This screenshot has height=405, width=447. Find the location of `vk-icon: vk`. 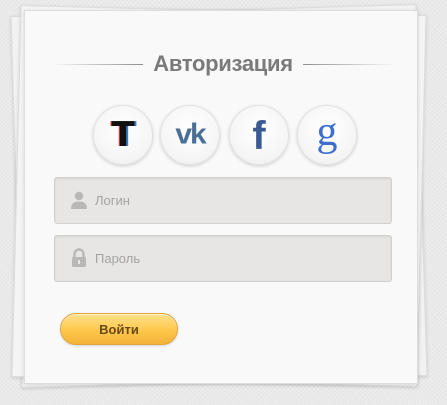

vk-icon: vk is located at coordinates (190, 134).